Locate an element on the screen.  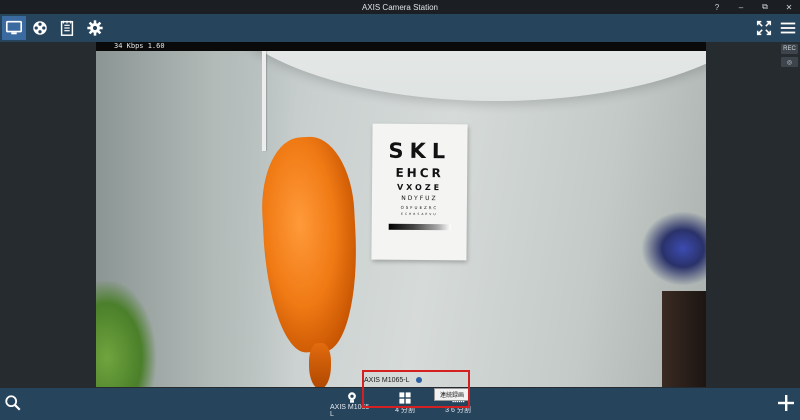
snapshot-button: ◎ is located at coordinates (789, 62).